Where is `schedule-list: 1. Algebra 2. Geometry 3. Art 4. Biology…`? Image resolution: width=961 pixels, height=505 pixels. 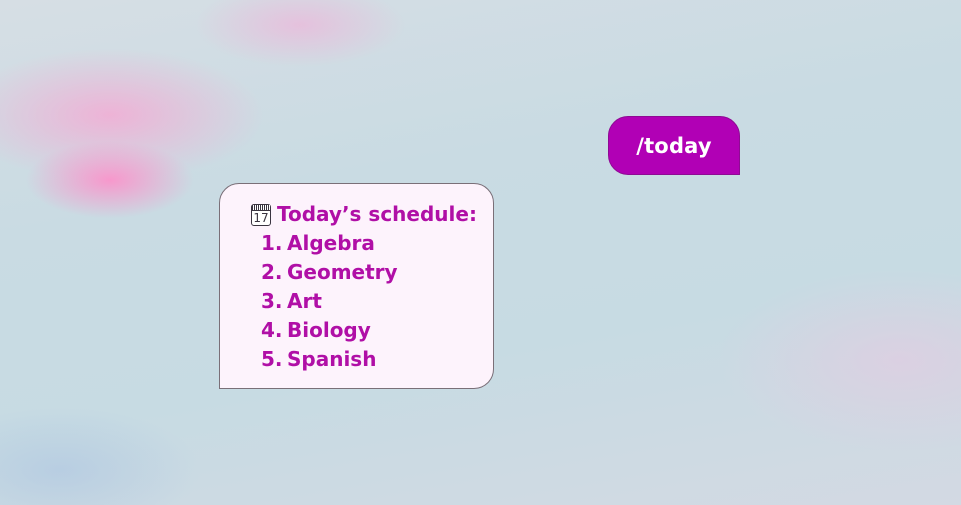
schedule-list: 1. Algebra 2. Geometry 3. Art 4. Biology… is located at coordinates (367, 301).